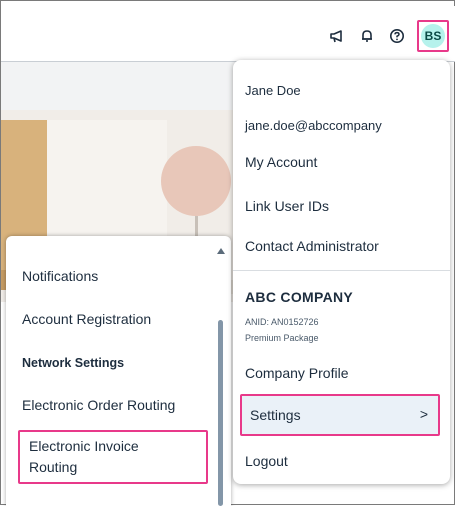 The width and height of the screenshot is (456, 506). Describe the element at coordinates (287, 206) in the screenshot. I see `menu-item-link-user-ids: Link User IDs` at that location.